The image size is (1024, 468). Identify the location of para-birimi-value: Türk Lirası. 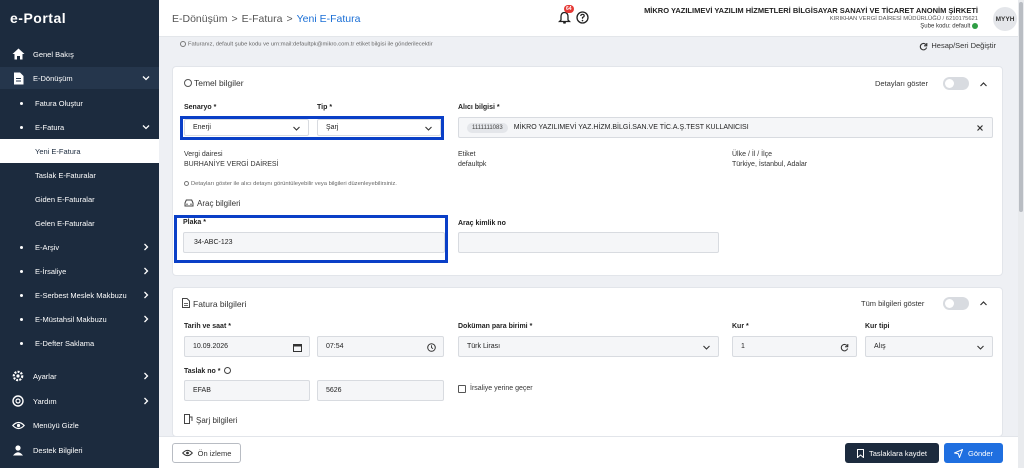
(484, 346).